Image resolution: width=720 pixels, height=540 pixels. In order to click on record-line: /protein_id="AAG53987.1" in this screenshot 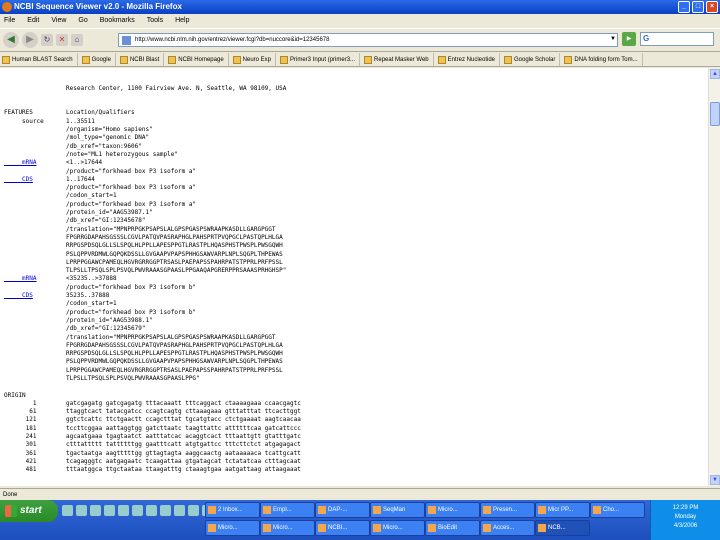, I will do `click(356, 213)`.